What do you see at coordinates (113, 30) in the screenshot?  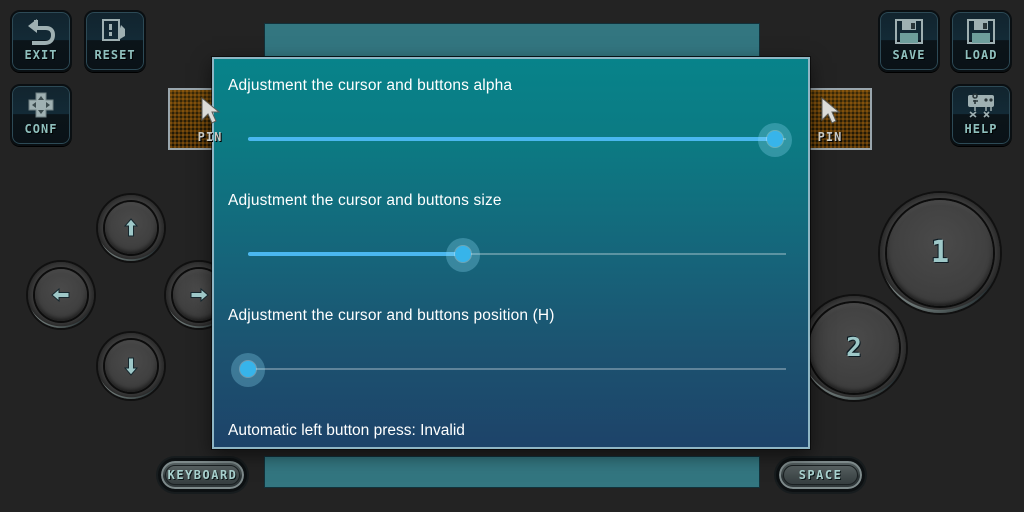 I see `switch-lever-icon` at bounding box center [113, 30].